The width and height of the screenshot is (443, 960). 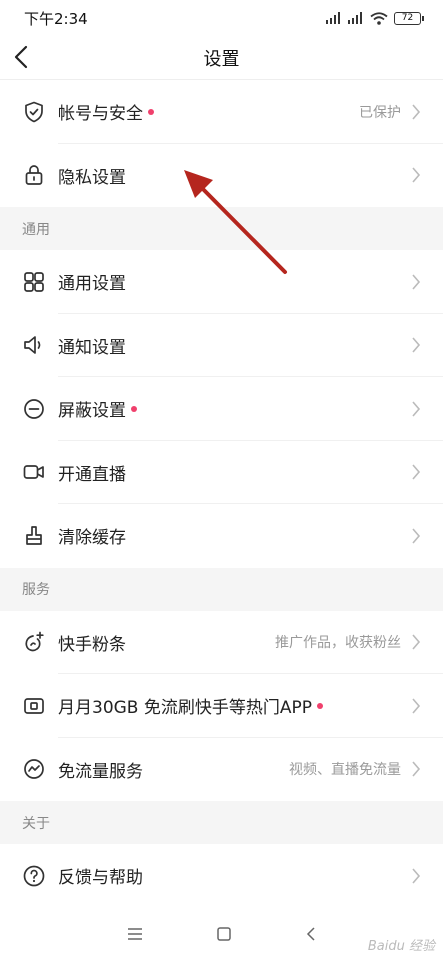 What do you see at coordinates (221, 769) in the screenshot?
I see `settings-row-free-data-service: 免流量服务 视频、直播免流量` at bounding box center [221, 769].